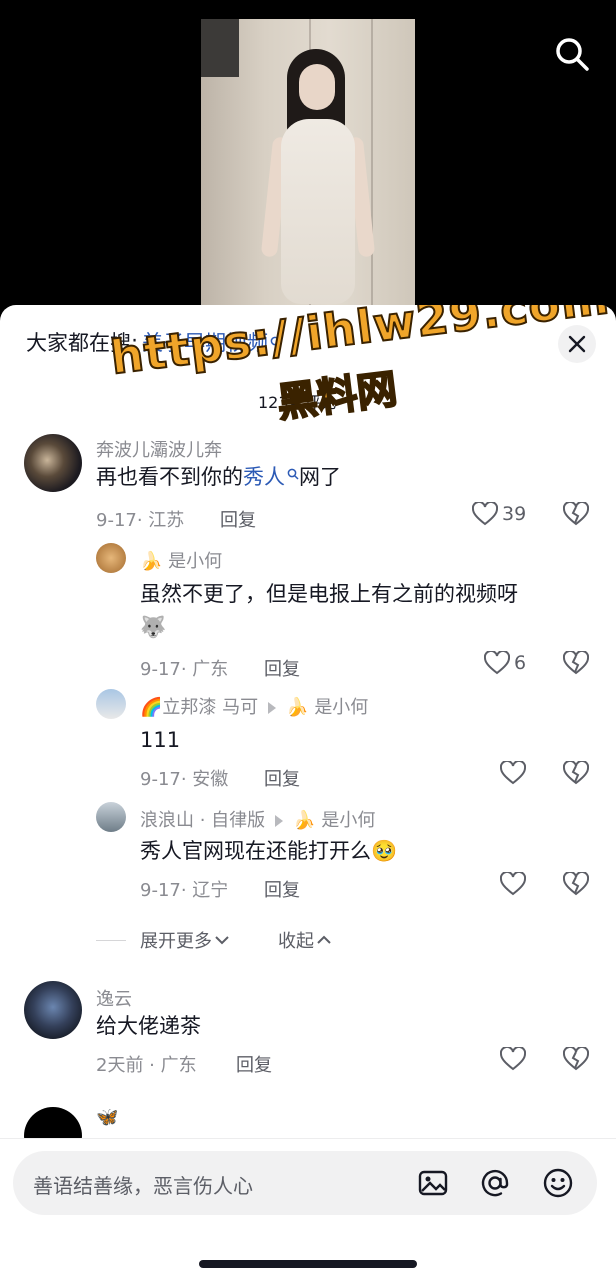 The image size is (616, 1280). What do you see at coordinates (151, 707) in the screenshot?
I see `rainbow-emoji: 🌈` at bounding box center [151, 707].